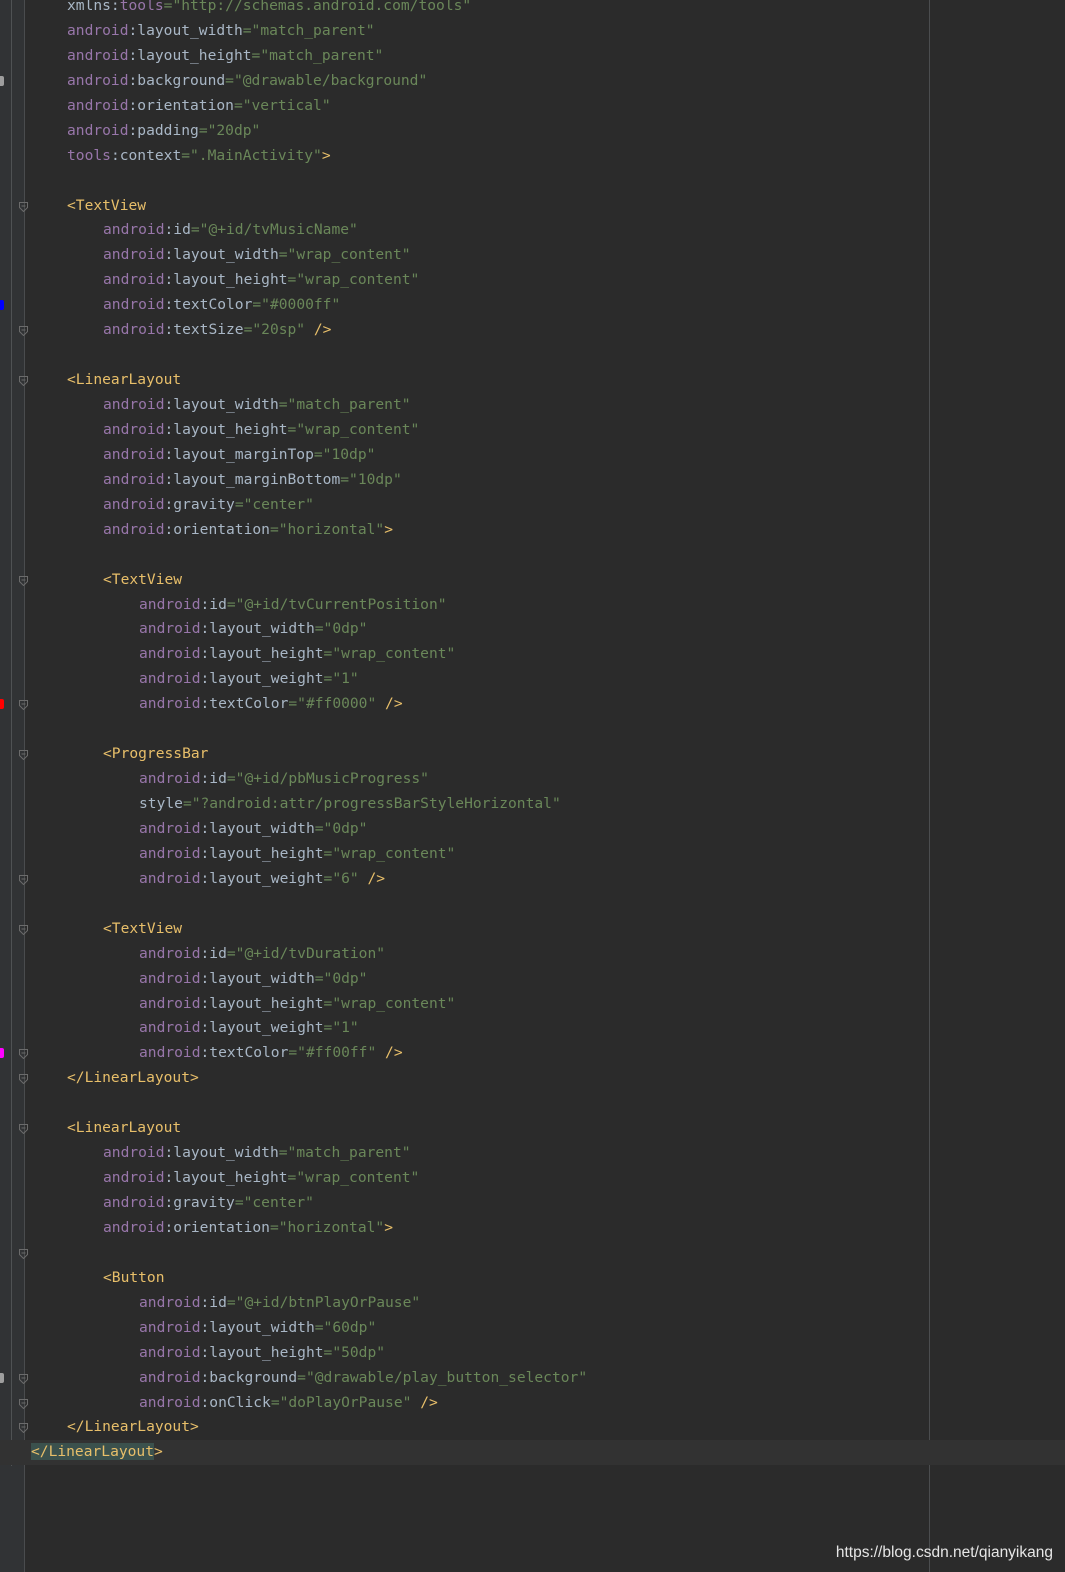  Describe the element at coordinates (532, 1403) in the screenshot. I see `code-line: android:onClick="doPlayOrPause" />` at that location.